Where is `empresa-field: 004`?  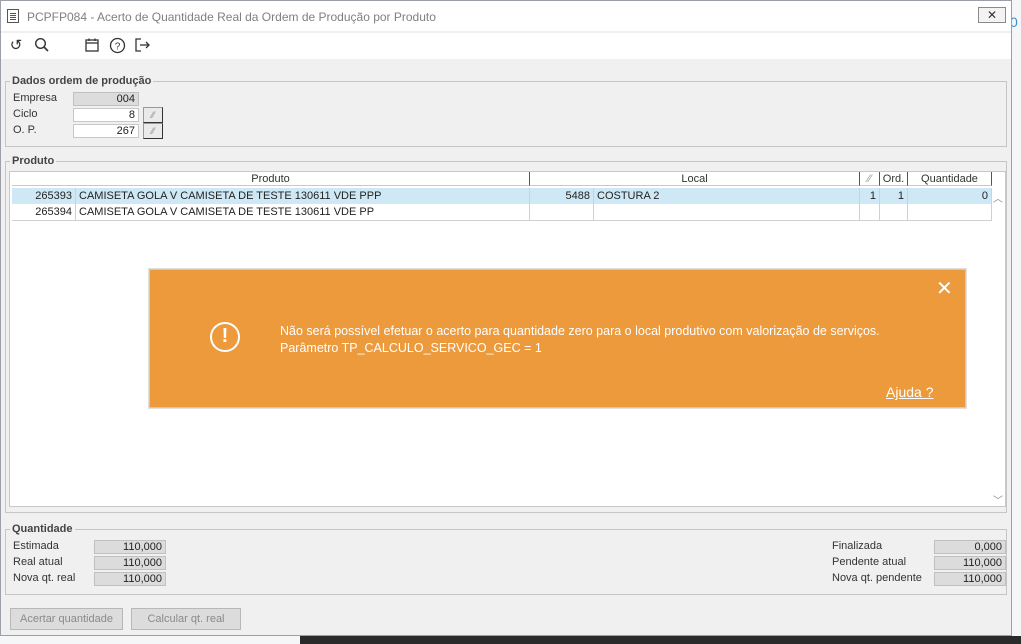
empresa-field: 004 is located at coordinates (106, 99).